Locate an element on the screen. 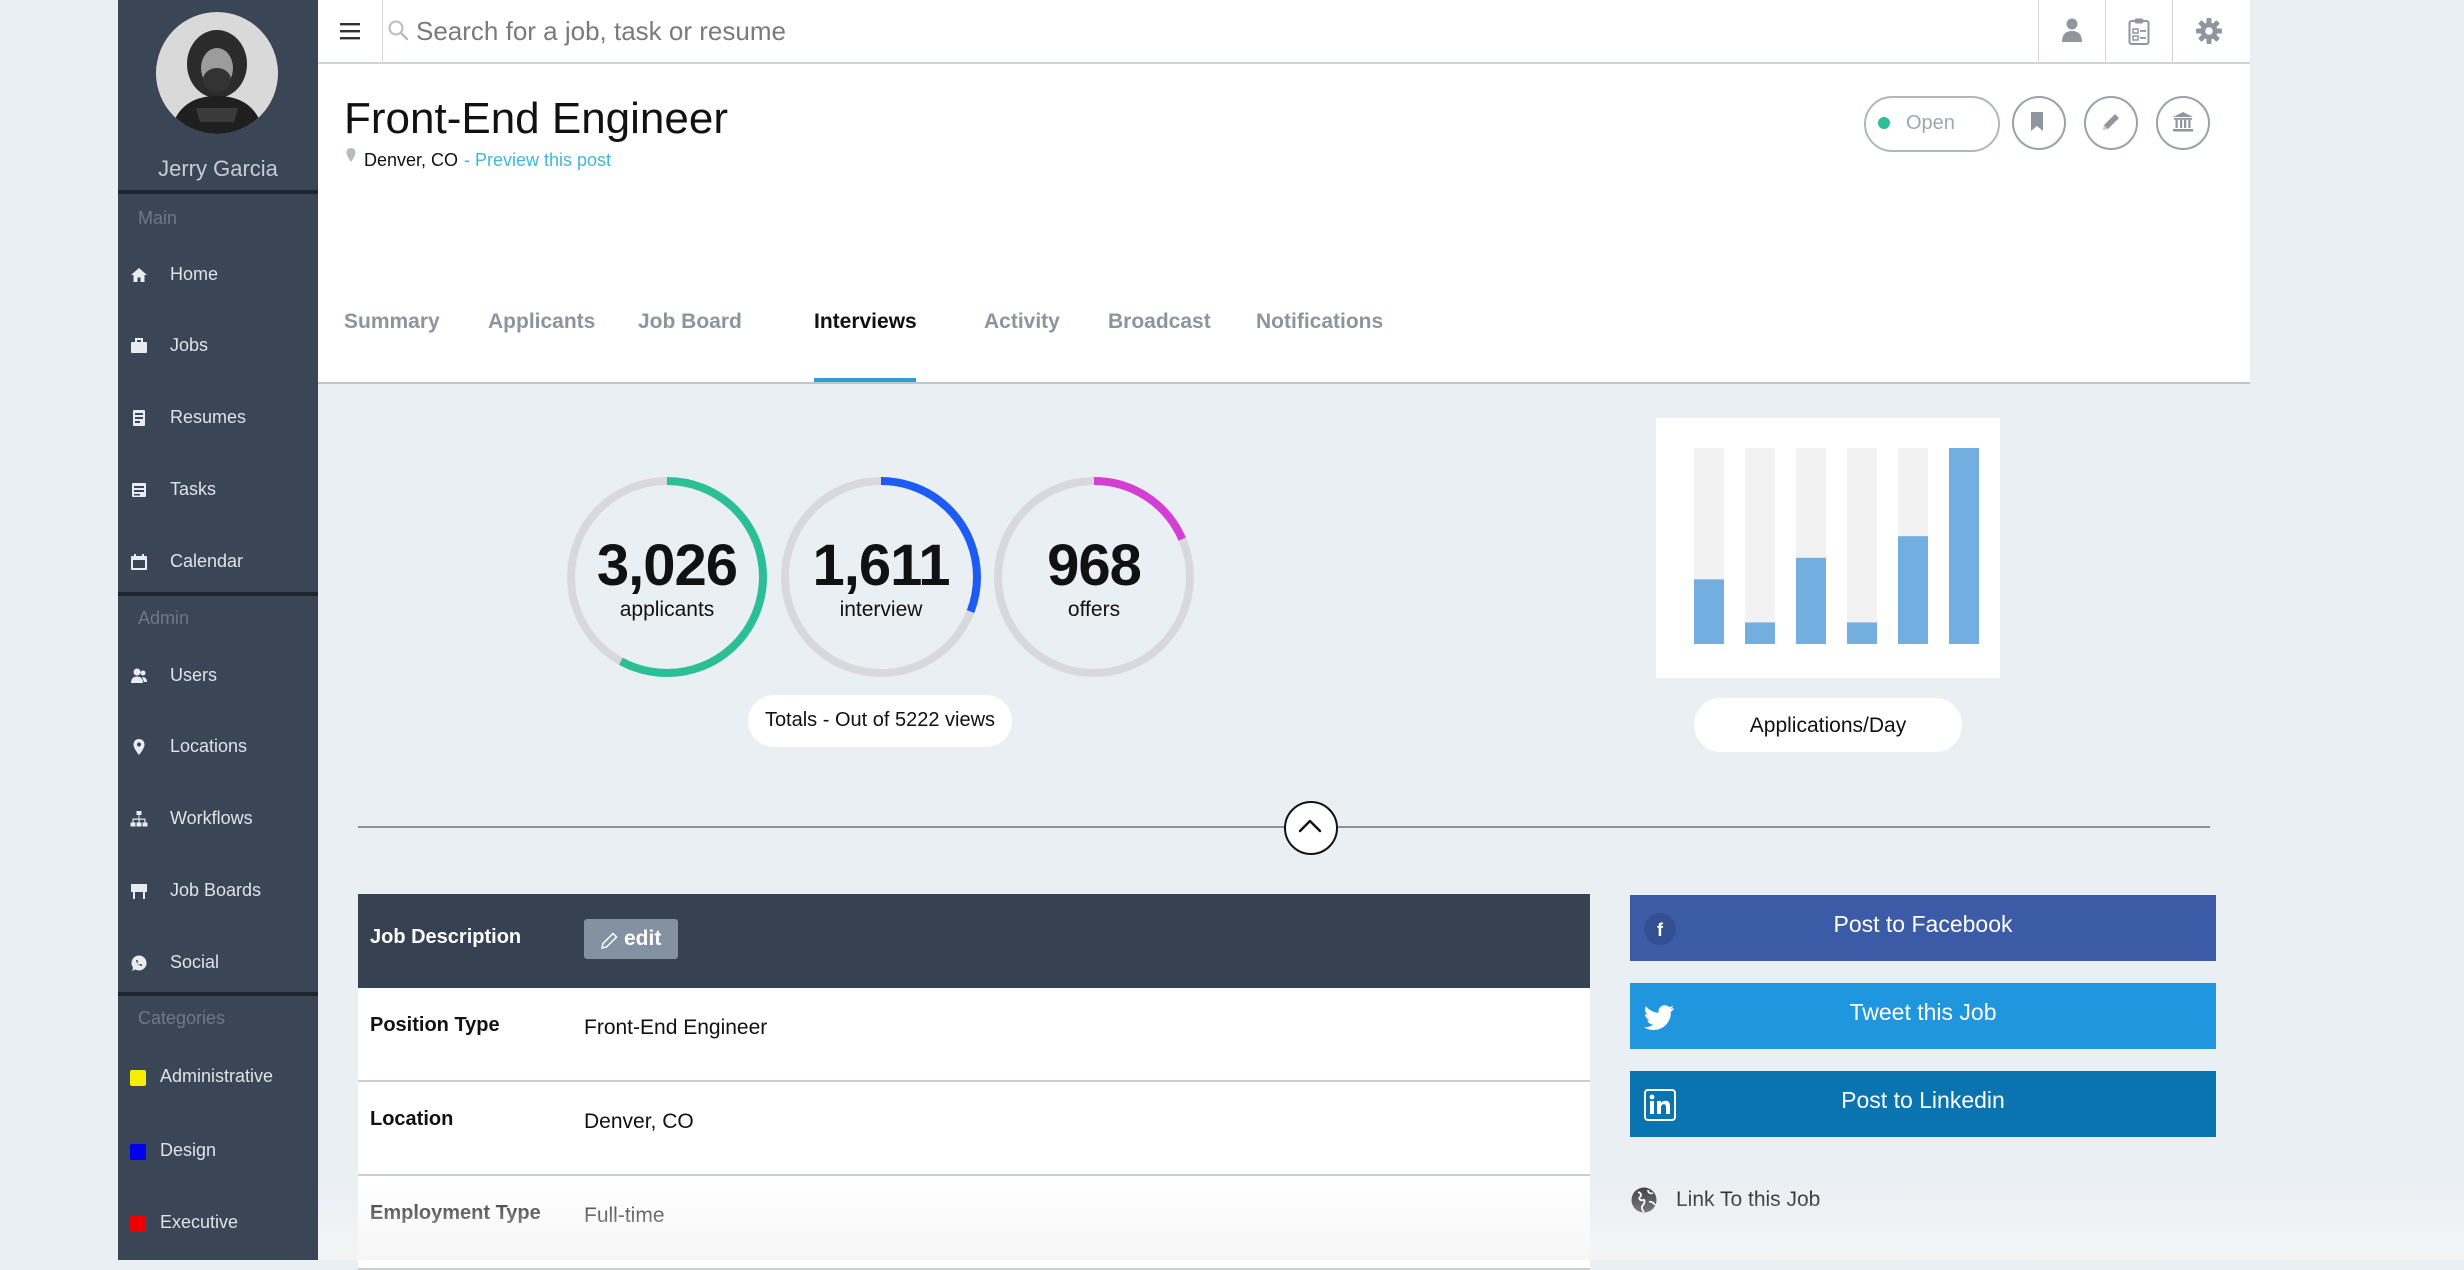 This screenshot has width=2464, height=1270. bank-icon is located at coordinates (2183, 122).